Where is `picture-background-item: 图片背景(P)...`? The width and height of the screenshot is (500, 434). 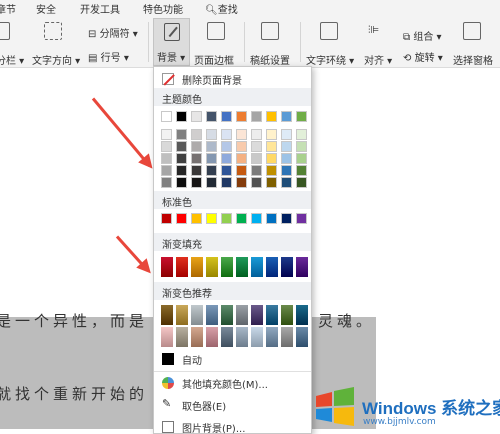
picture-background-item: 图片背景(P)... is located at coordinates (232, 425).